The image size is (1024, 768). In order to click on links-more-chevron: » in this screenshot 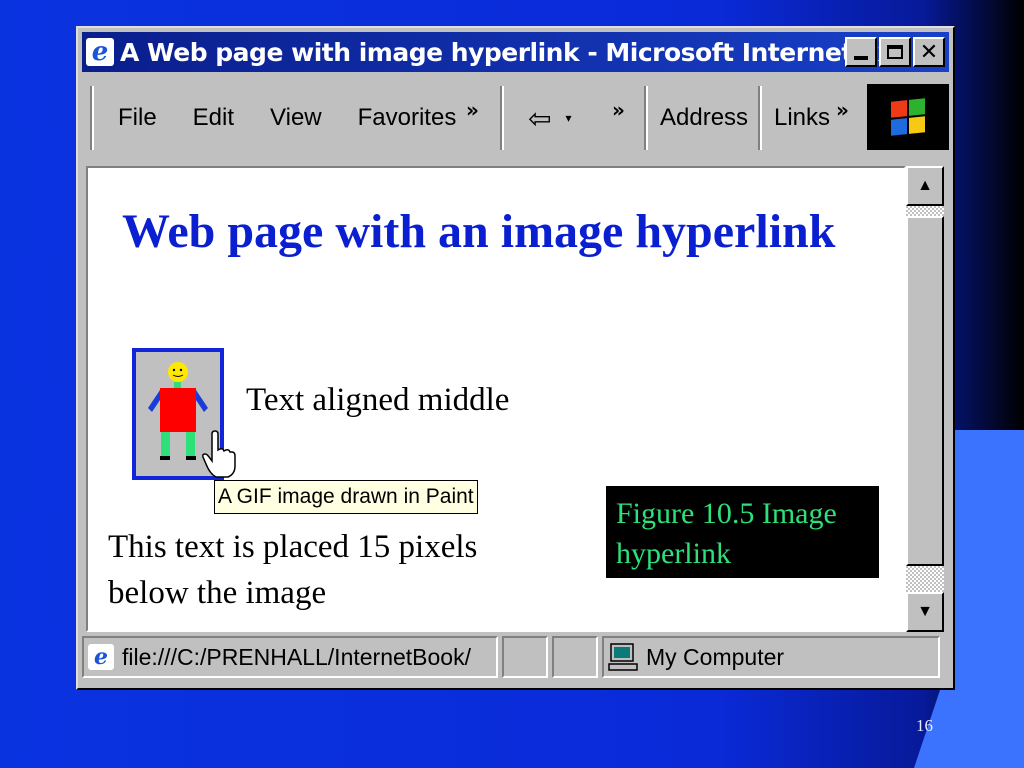, I will do `click(842, 110)`.